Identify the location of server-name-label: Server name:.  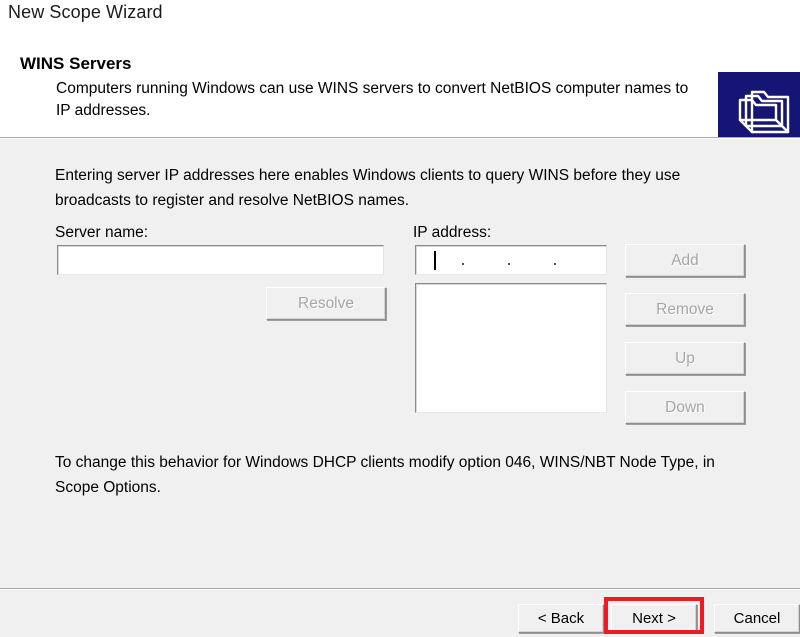
(102, 232).